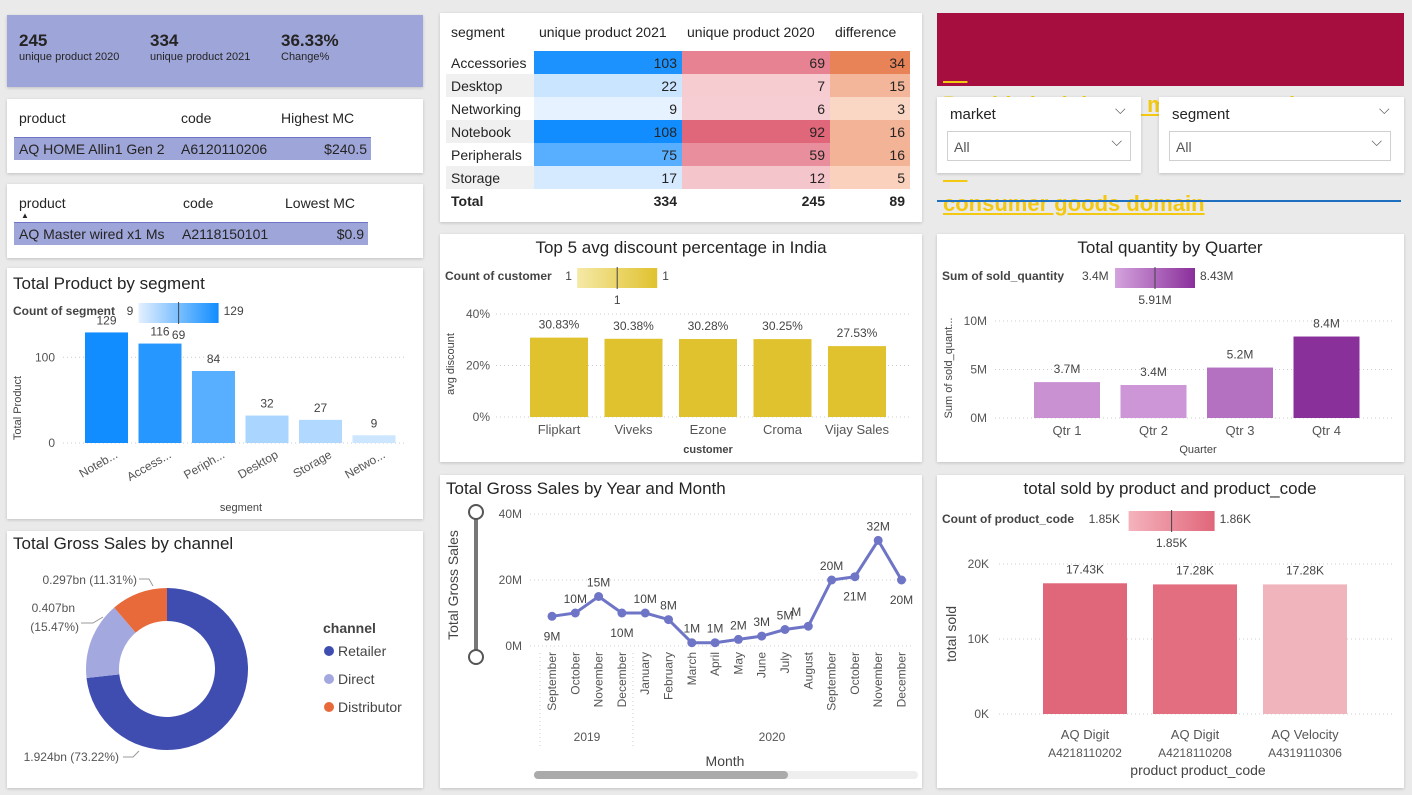 The image size is (1412, 795). Describe the element at coordinates (191, 233) in the screenshot. I see `table-row: AQ Master wired x1 Ms A2118150101 $0.9` at that location.